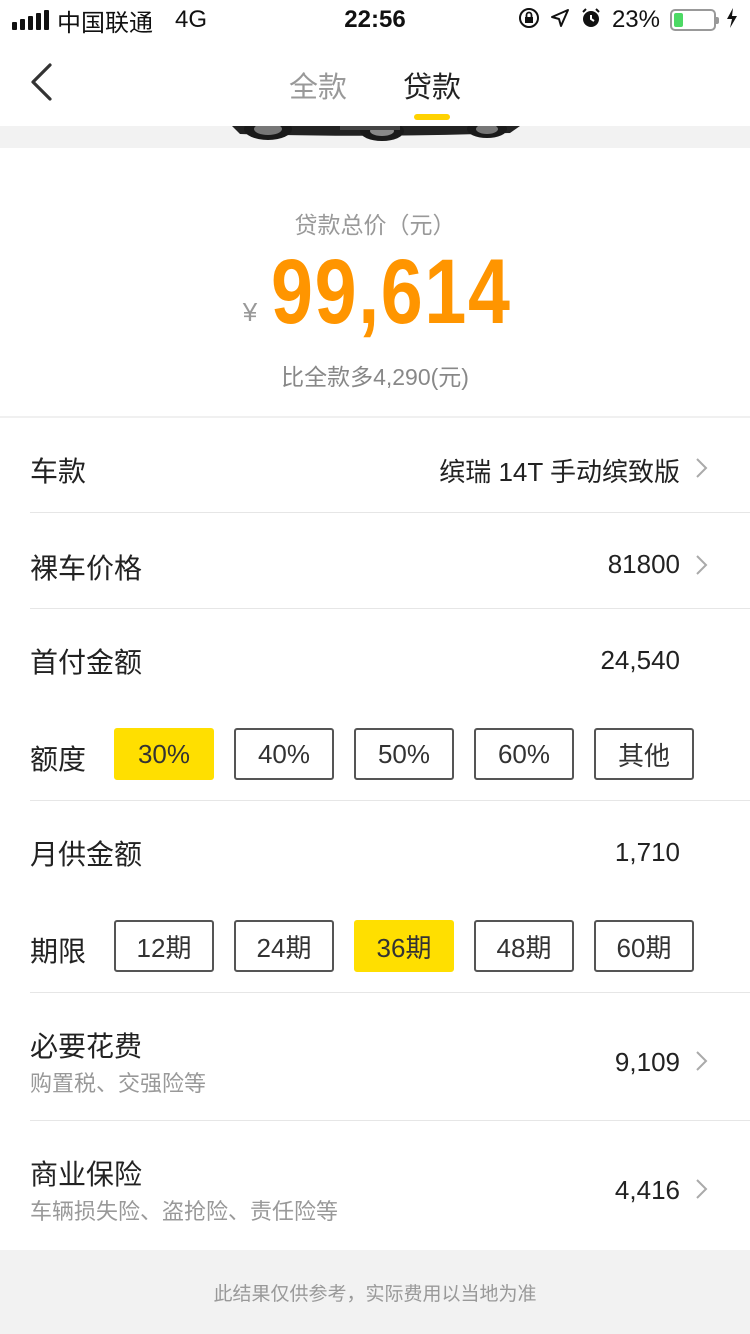  I want to click on total-label: 贷款总价（元）, so click(375, 225).